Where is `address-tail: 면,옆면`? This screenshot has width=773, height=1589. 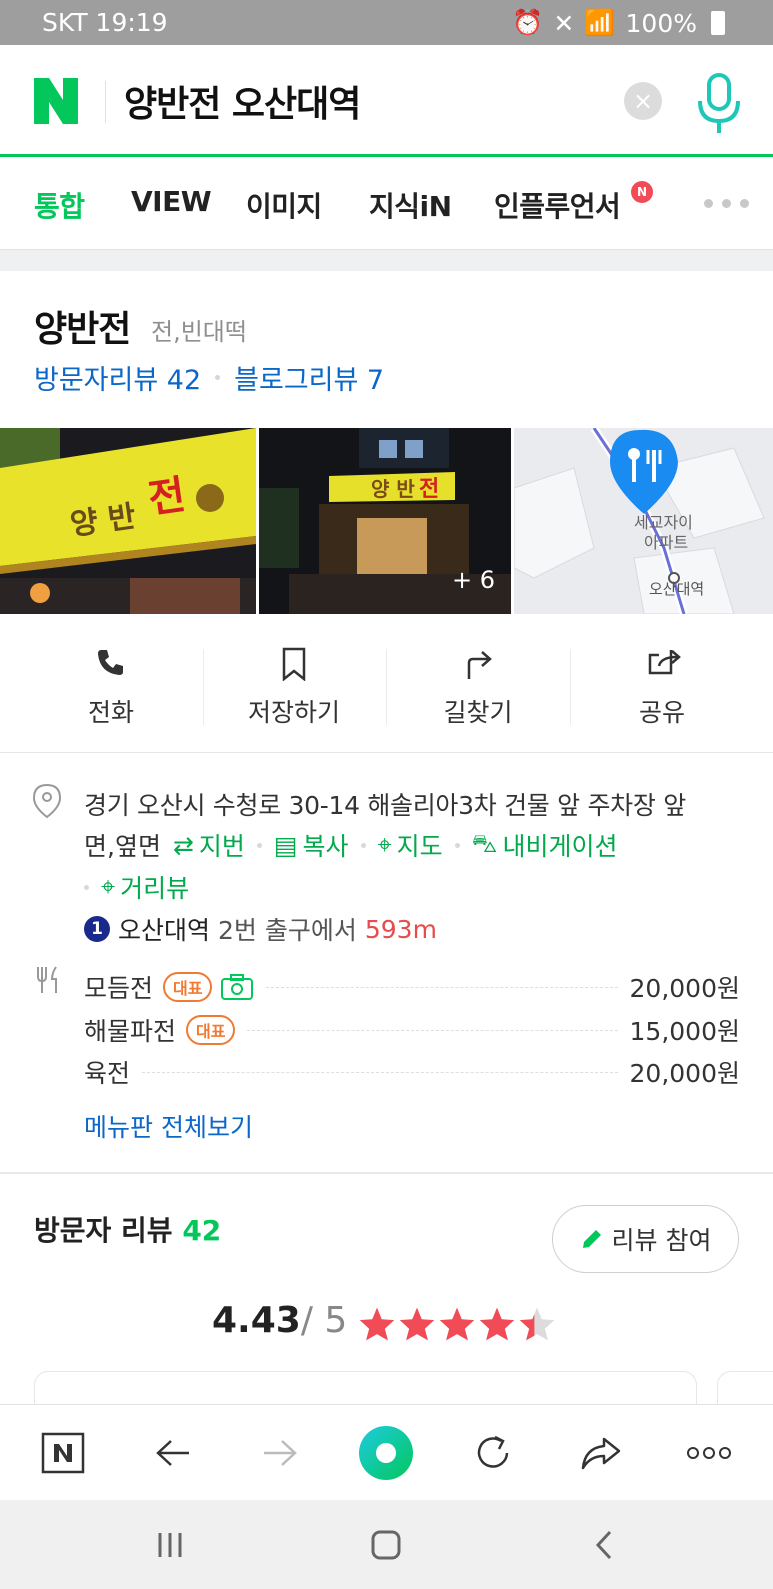
address-tail: 면,옆면 is located at coordinates (122, 846).